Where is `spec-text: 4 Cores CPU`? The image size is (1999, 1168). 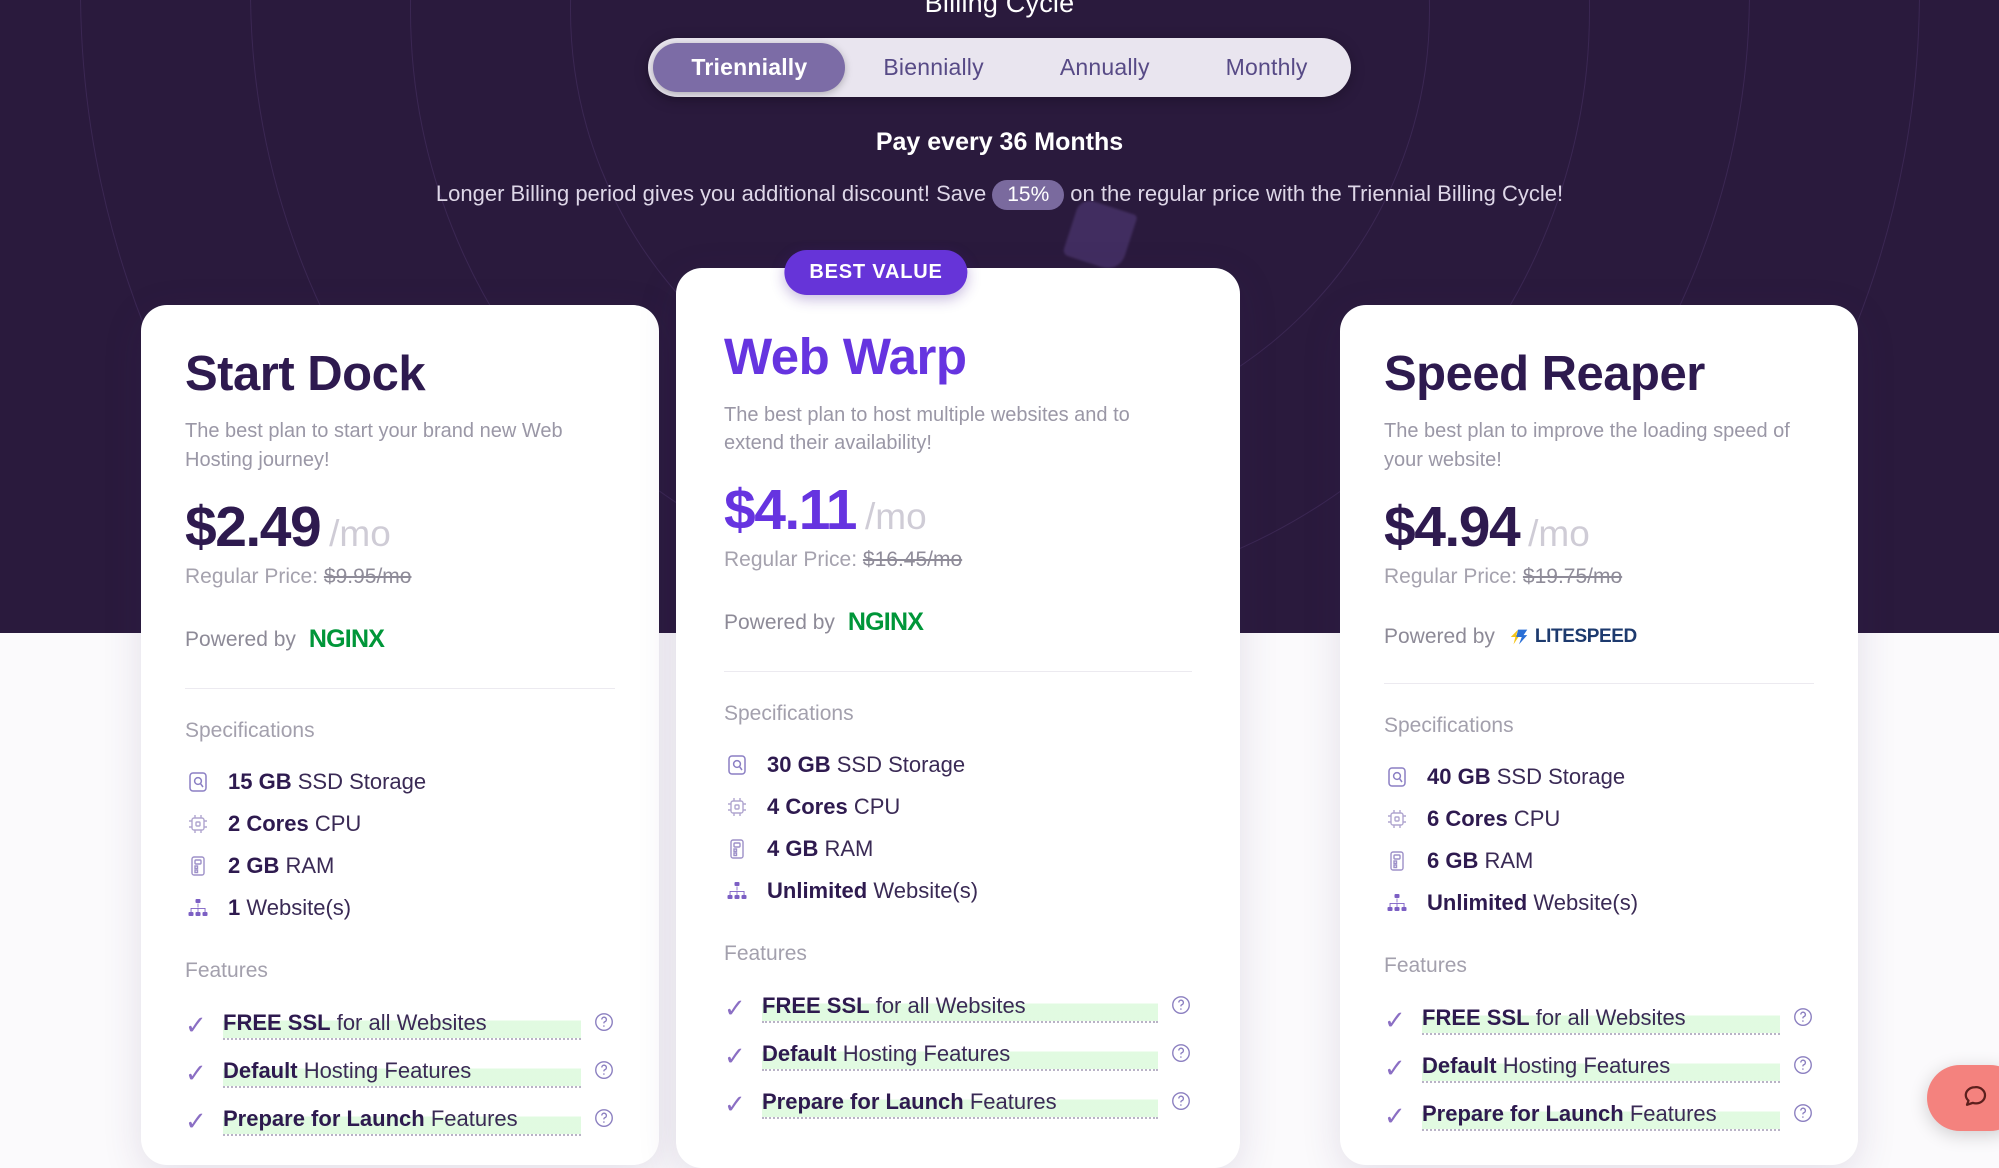 spec-text: 4 Cores CPU is located at coordinates (833, 807).